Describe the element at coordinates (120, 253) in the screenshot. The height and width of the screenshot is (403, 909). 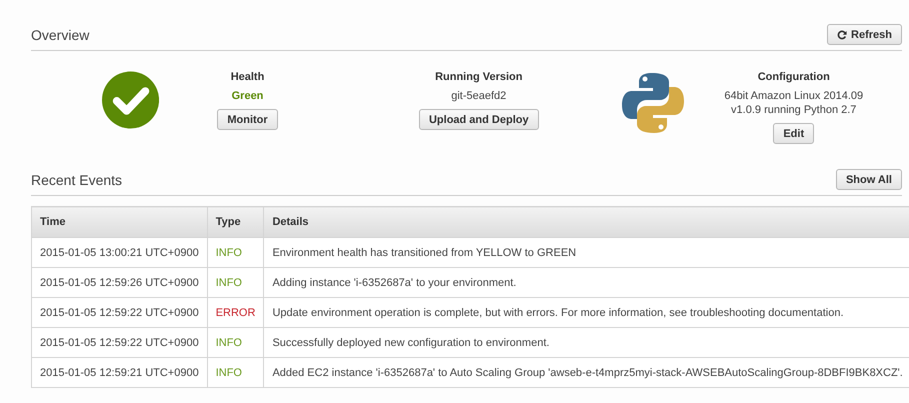
I see `time-cell: 2015-01-05 13:00:21 UTC+0900` at that location.